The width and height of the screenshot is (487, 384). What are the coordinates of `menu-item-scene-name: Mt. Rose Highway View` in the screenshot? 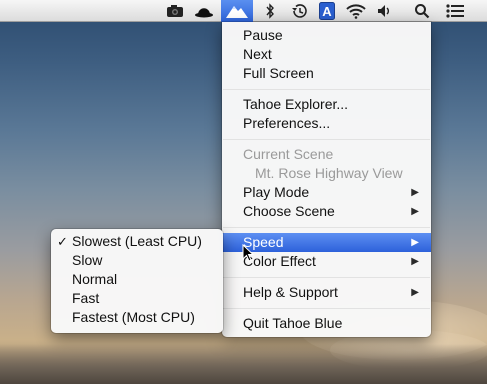 It's located at (329, 173).